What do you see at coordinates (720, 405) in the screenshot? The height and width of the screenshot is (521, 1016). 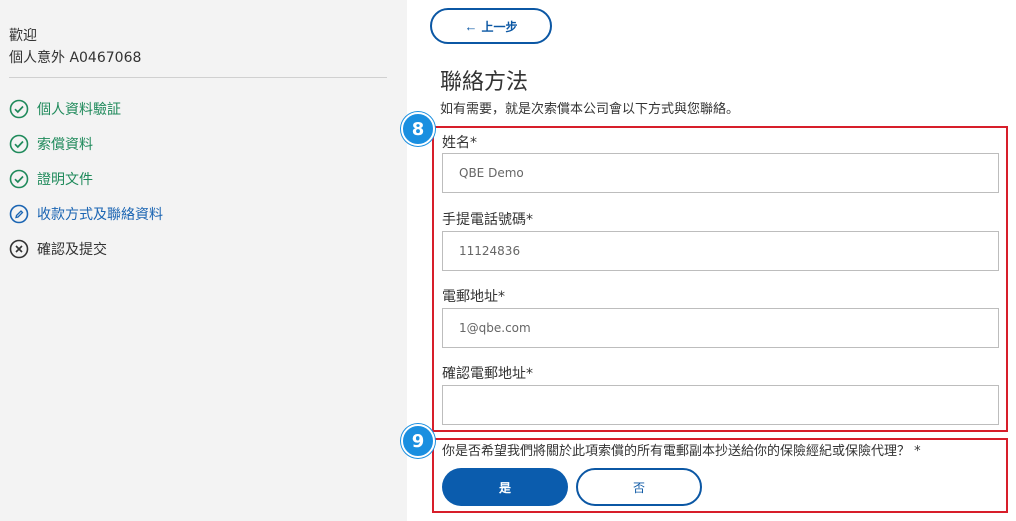 I see `confirm-email-input` at bounding box center [720, 405].